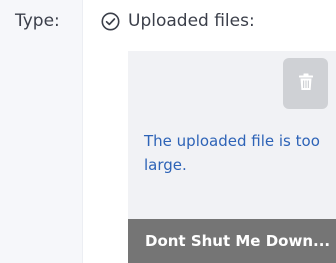  I want to click on trash-icon, so click(306, 84).